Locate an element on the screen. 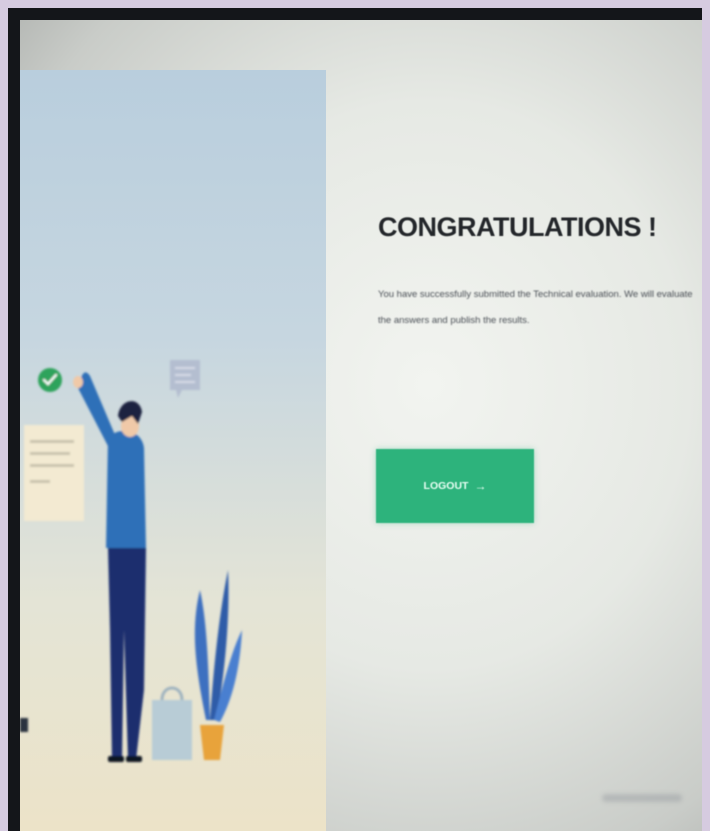 This screenshot has width=710, height=831. edge-object is located at coordinates (24, 725).